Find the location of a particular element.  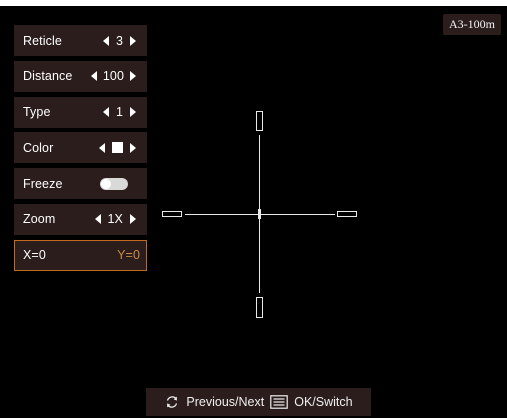

value-selector is located at coordinates (117, 148).